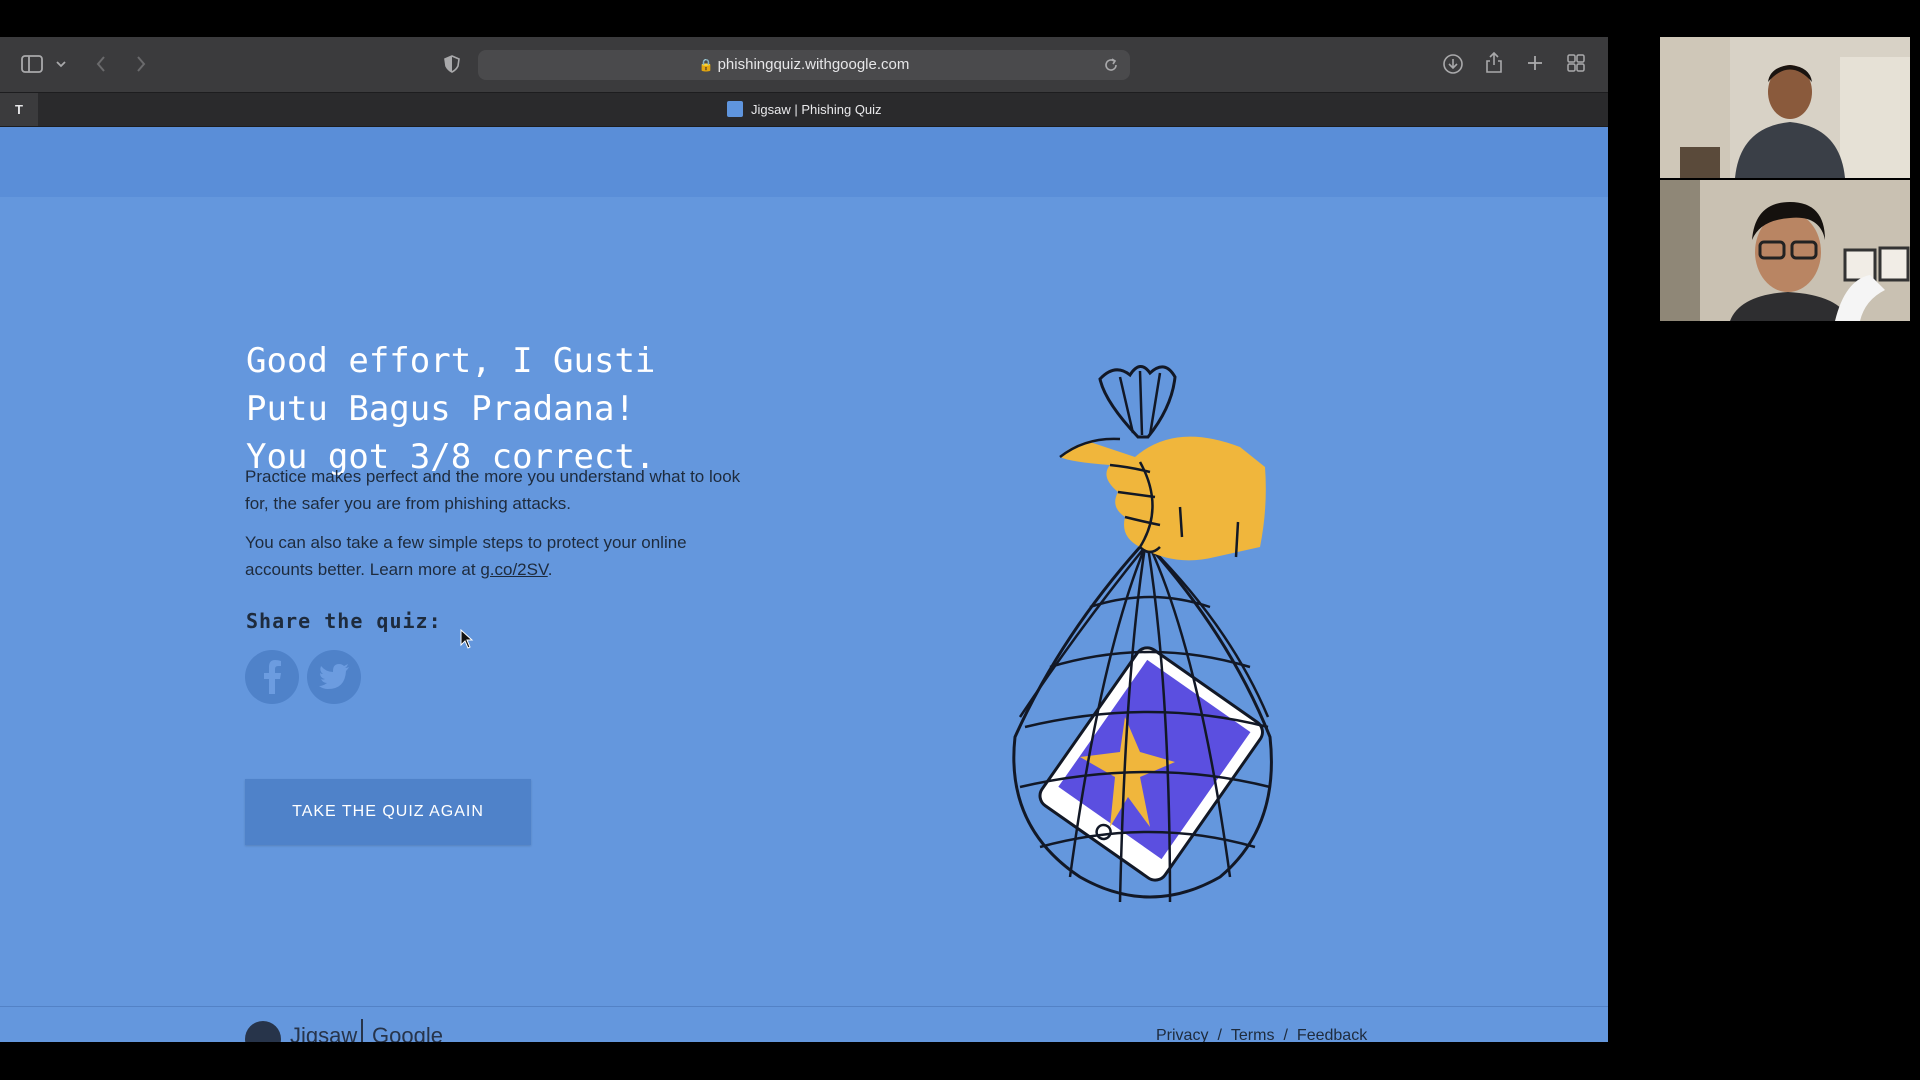  What do you see at coordinates (452, 64) in the screenshot?
I see `privacy-shield-icon` at bounding box center [452, 64].